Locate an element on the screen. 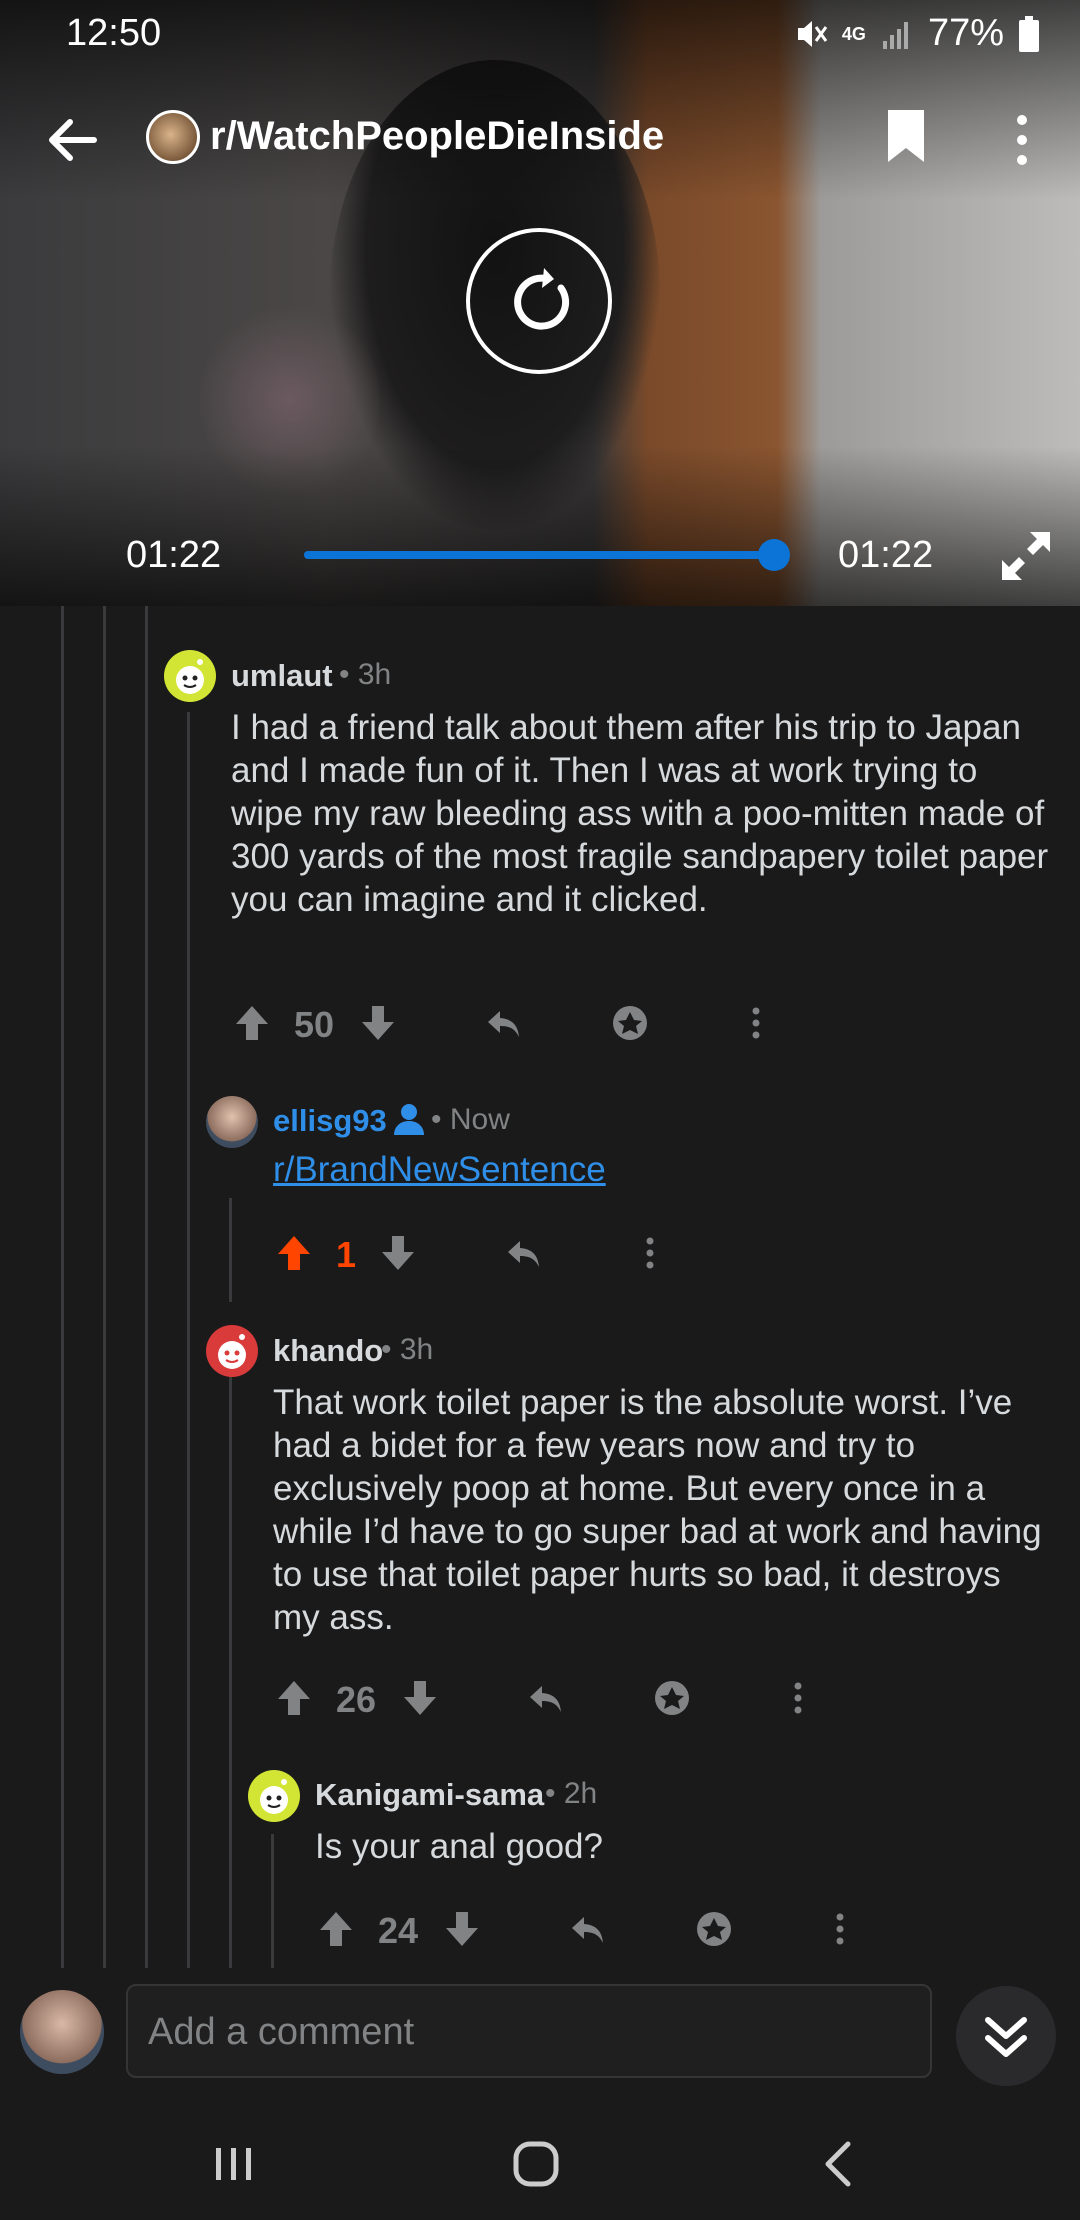 This screenshot has width=1080, height=2220. seek-handle is located at coordinates (774, 555).